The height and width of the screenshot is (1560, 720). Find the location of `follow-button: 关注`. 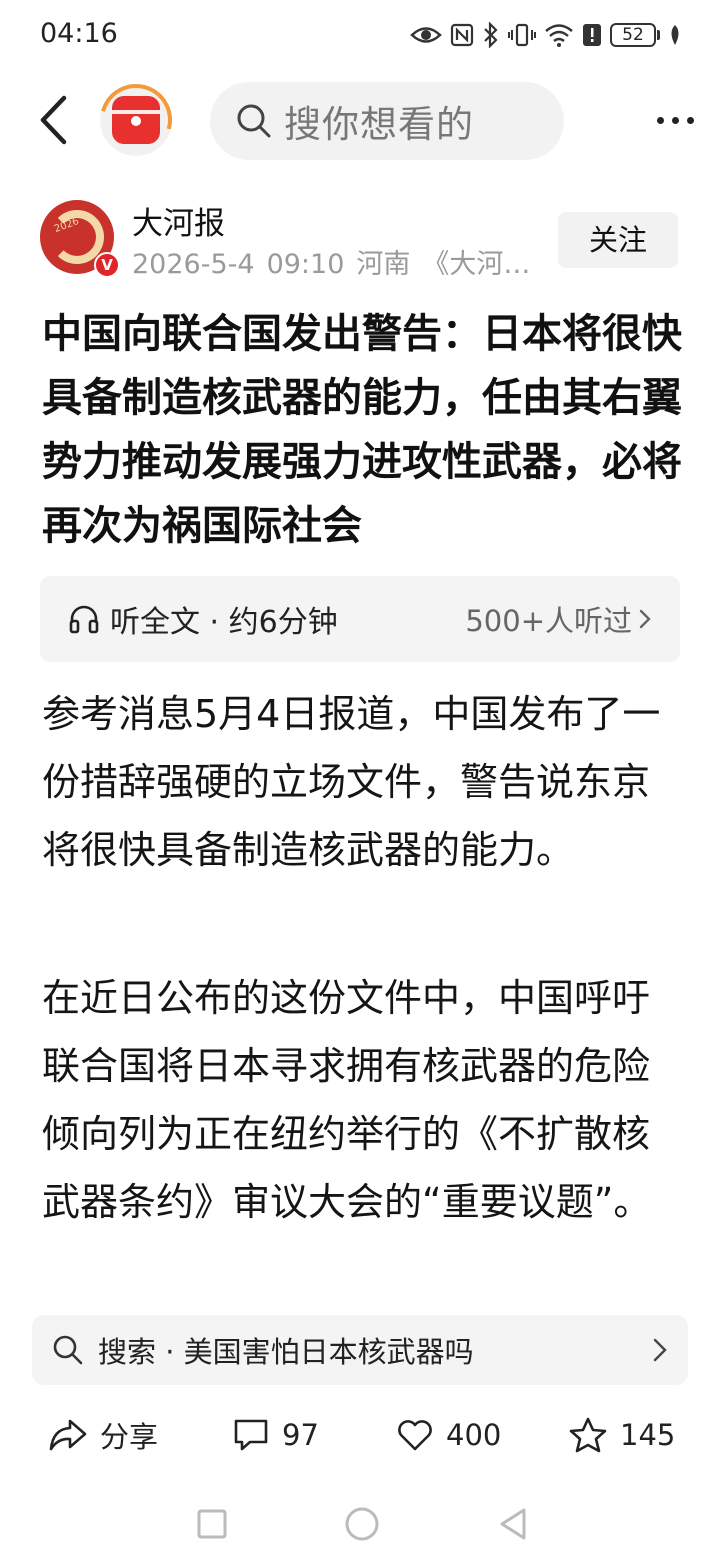

follow-button: 关注 is located at coordinates (618, 240).